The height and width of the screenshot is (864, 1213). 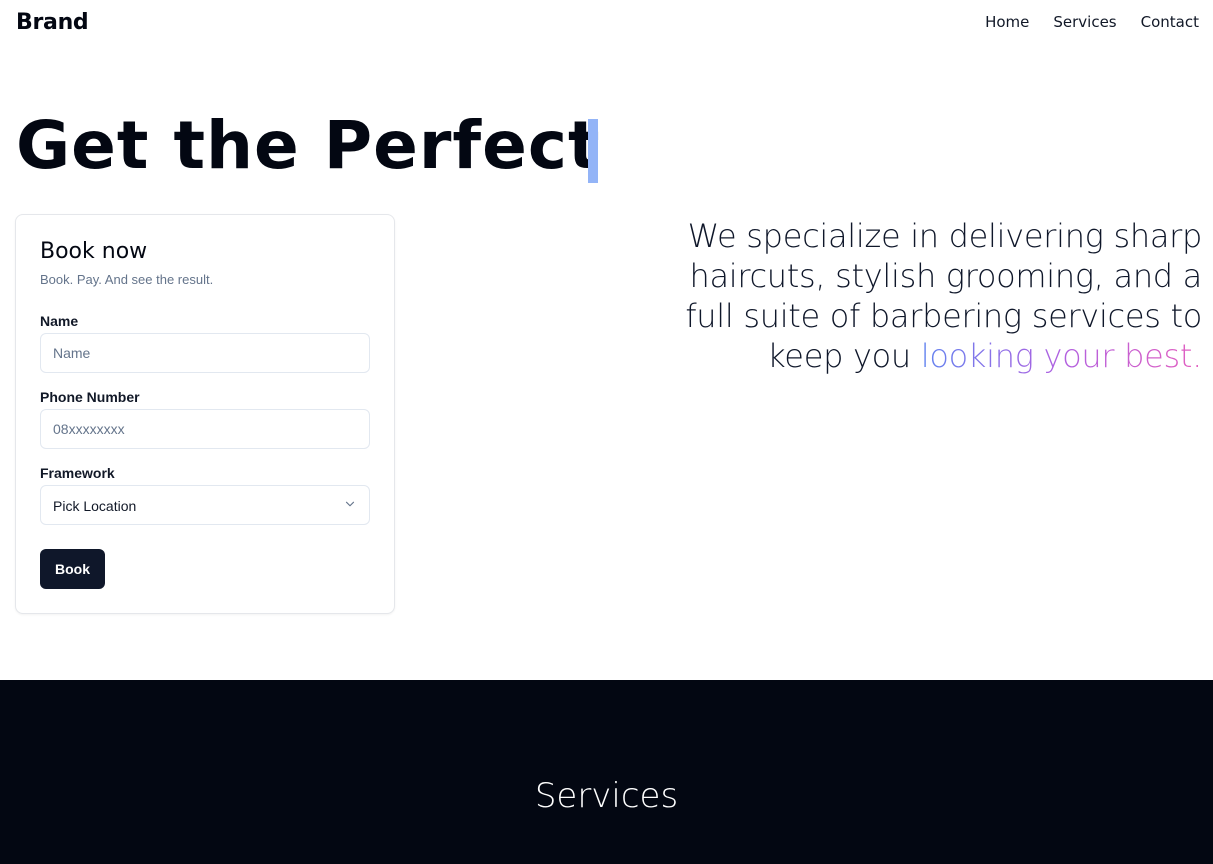 I want to click on name-label: Name, so click(x=59, y=321).